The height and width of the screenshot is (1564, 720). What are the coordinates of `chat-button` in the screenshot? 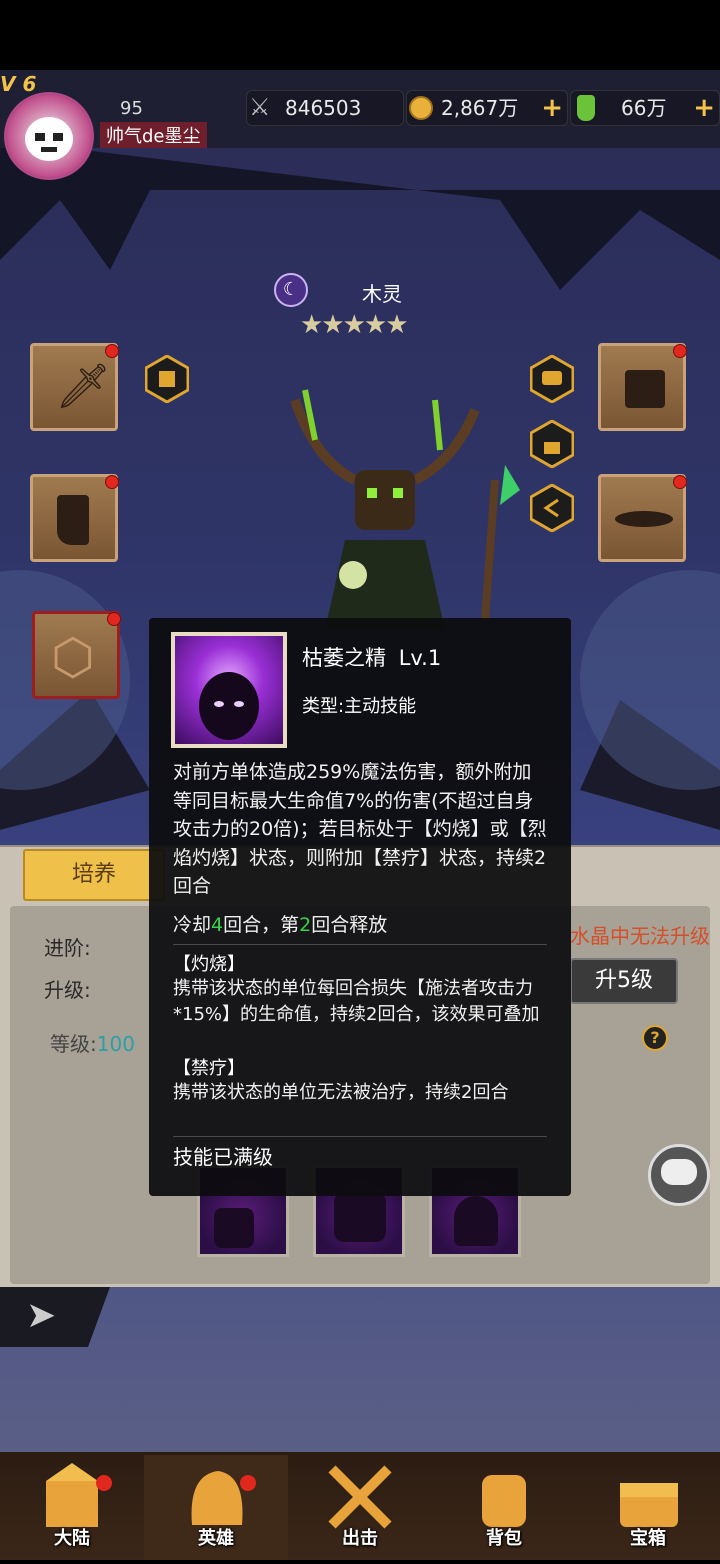 It's located at (679, 1175).